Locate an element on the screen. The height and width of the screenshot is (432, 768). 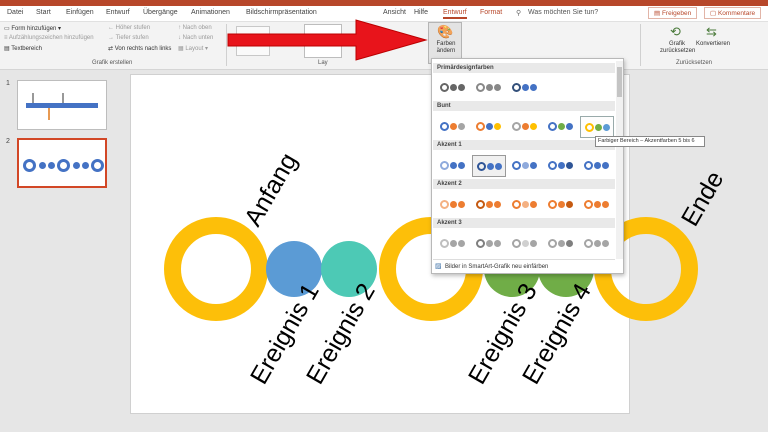
layout-button: ▦ Layout ▾ is located at coordinates (193, 48).